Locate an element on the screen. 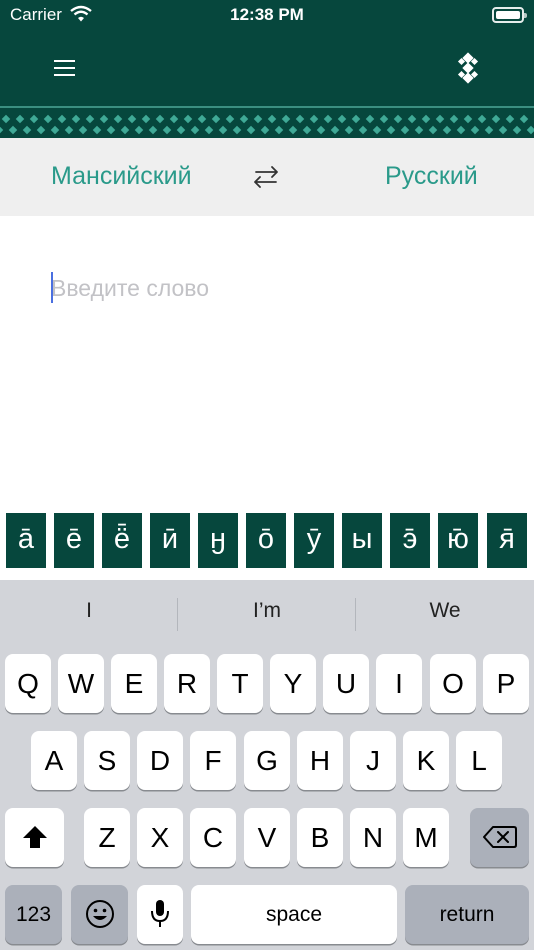 The image size is (534, 950). special-char-key: э̄ is located at coordinates (410, 540).